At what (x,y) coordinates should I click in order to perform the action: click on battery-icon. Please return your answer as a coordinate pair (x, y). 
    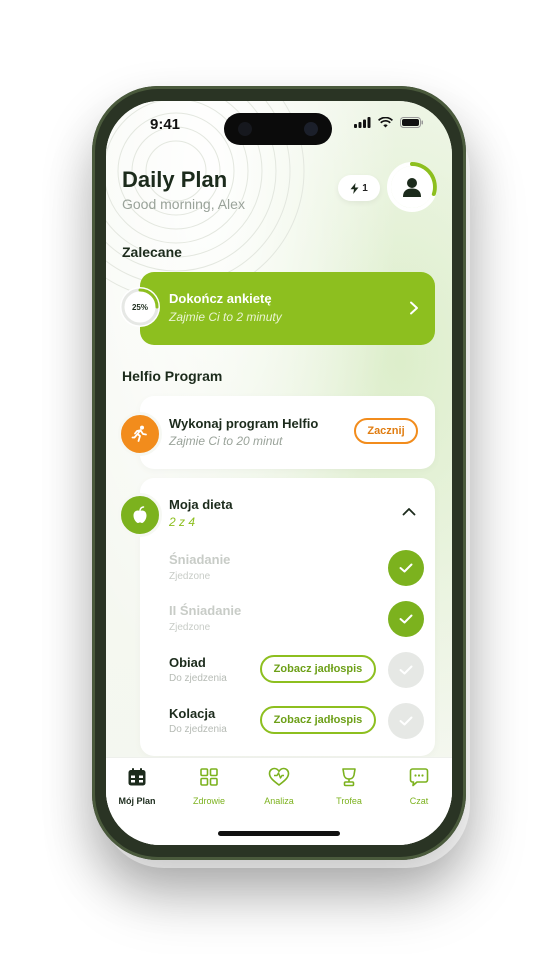
    Looking at the image, I should click on (411, 122).